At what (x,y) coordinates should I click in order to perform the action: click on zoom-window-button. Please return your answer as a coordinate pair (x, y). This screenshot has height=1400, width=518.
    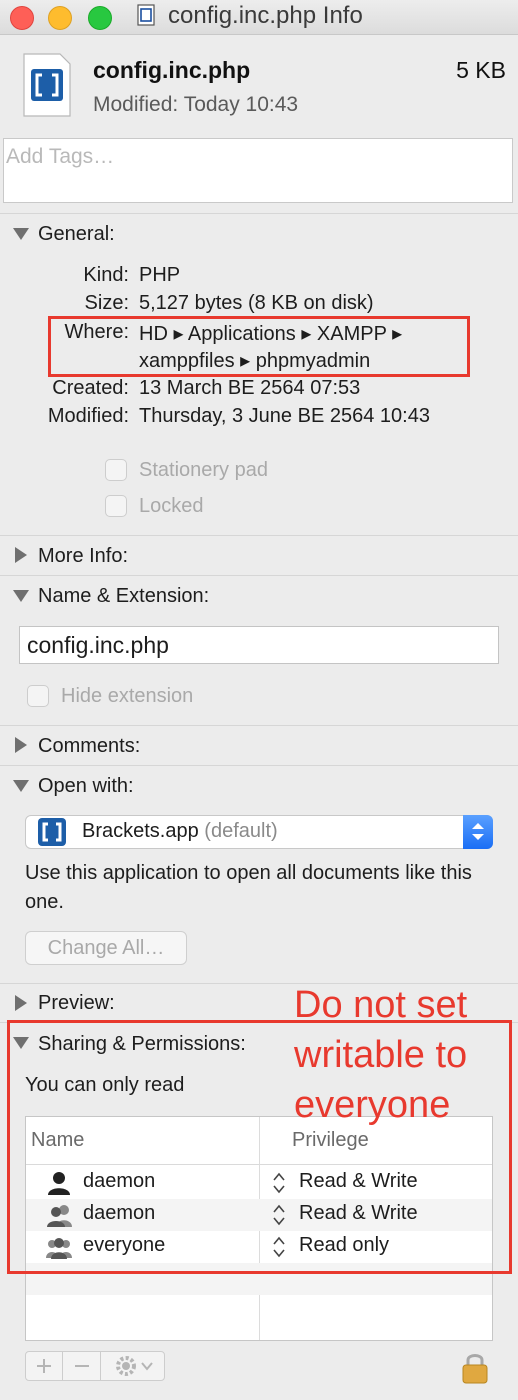
    Looking at the image, I should click on (100, 18).